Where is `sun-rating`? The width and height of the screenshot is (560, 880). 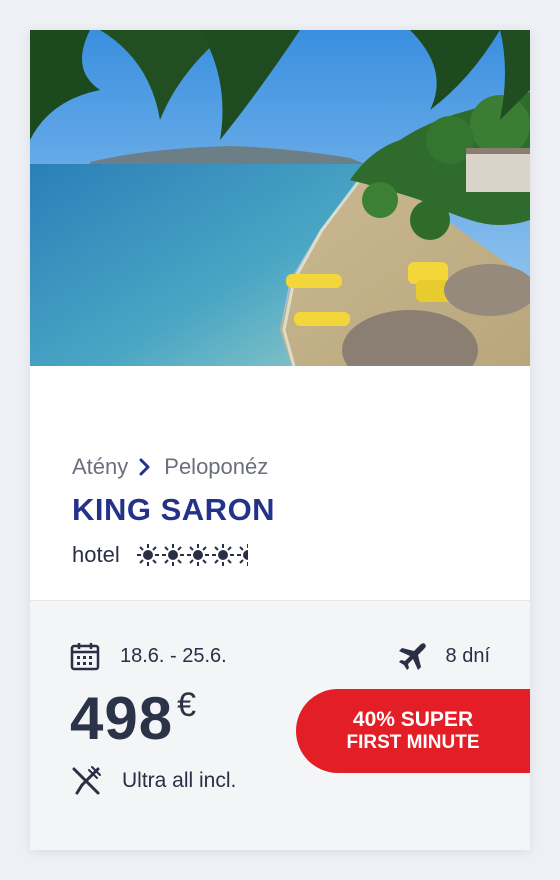 sun-rating is located at coordinates (198, 555).